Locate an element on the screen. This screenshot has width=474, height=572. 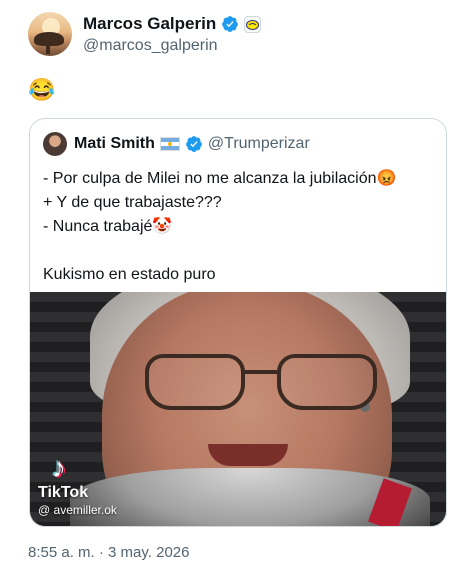
post-text: 😂 is located at coordinates (42, 89).